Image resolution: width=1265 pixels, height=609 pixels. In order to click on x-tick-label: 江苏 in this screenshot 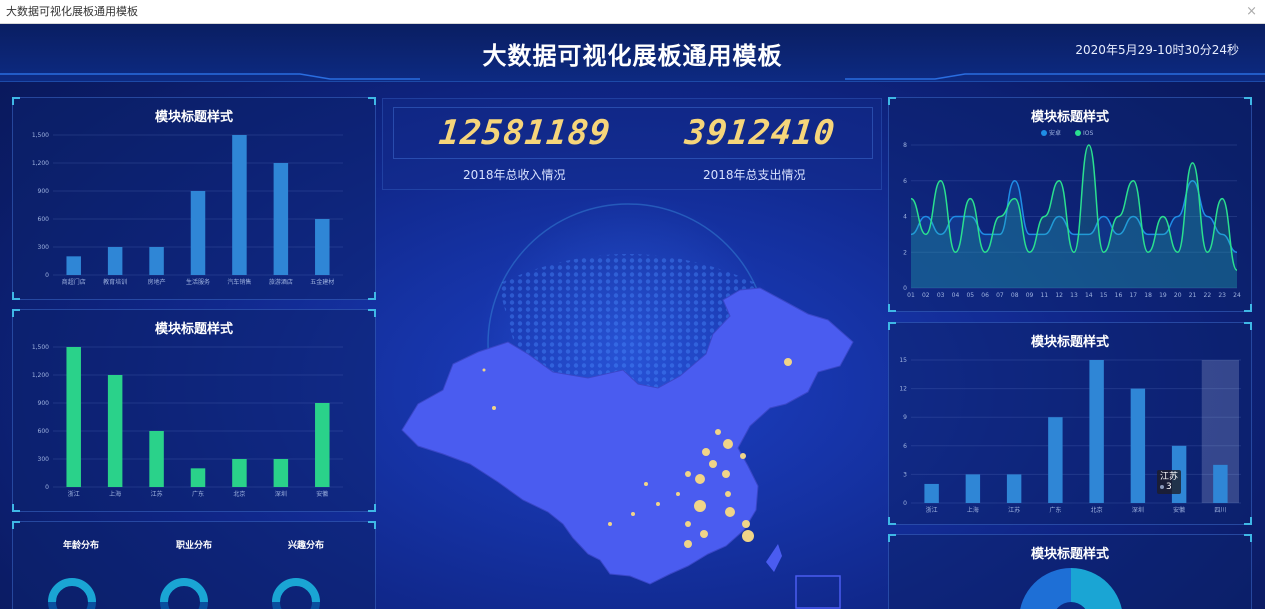, I will do `click(157, 494)`.